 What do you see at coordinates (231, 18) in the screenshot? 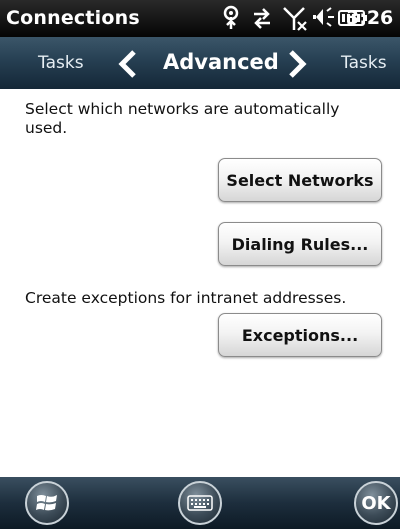
I see `signal-icon` at bounding box center [231, 18].